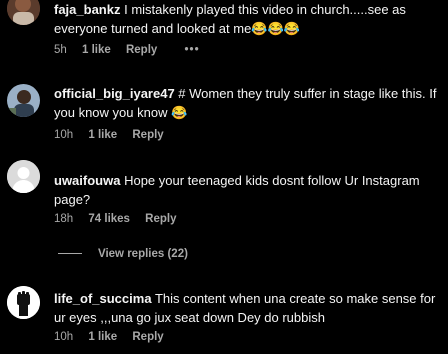 Image resolution: width=448 pixels, height=354 pixels. Describe the element at coordinates (64, 219) in the screenshot. I see `comment-time: 18h` at that location.